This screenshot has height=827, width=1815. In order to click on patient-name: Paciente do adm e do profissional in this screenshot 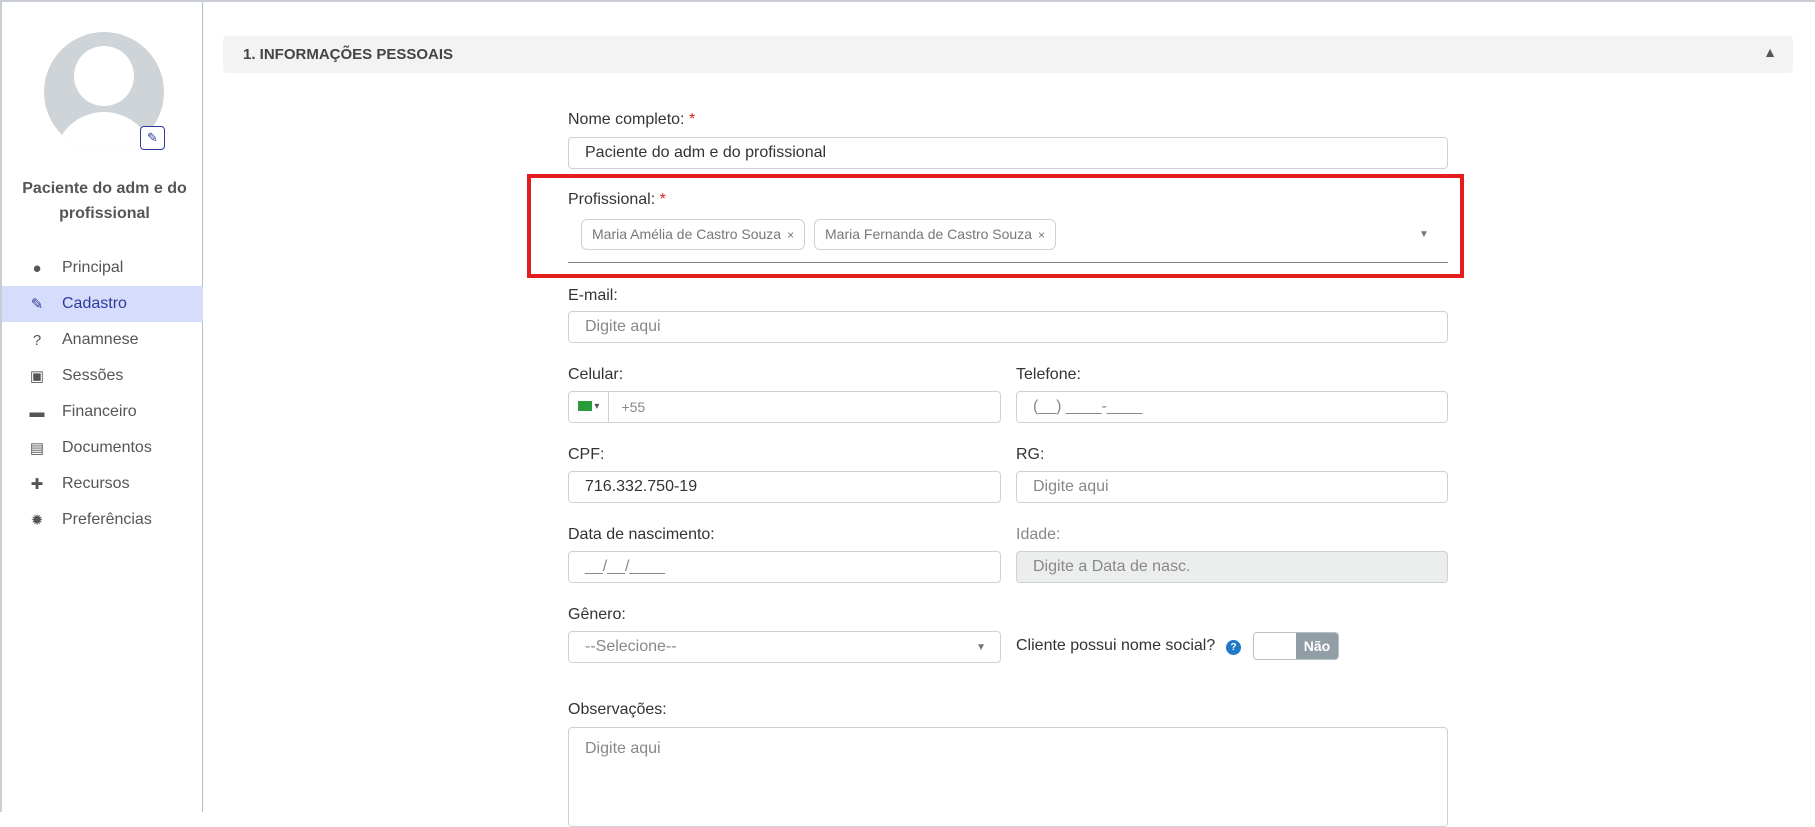, I will do `click(104, 201)`.